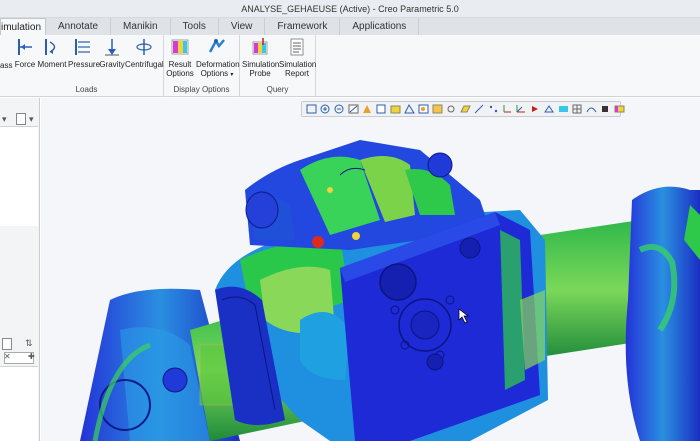  I want to click on gravity-button: Gravity, so click(112, 53).